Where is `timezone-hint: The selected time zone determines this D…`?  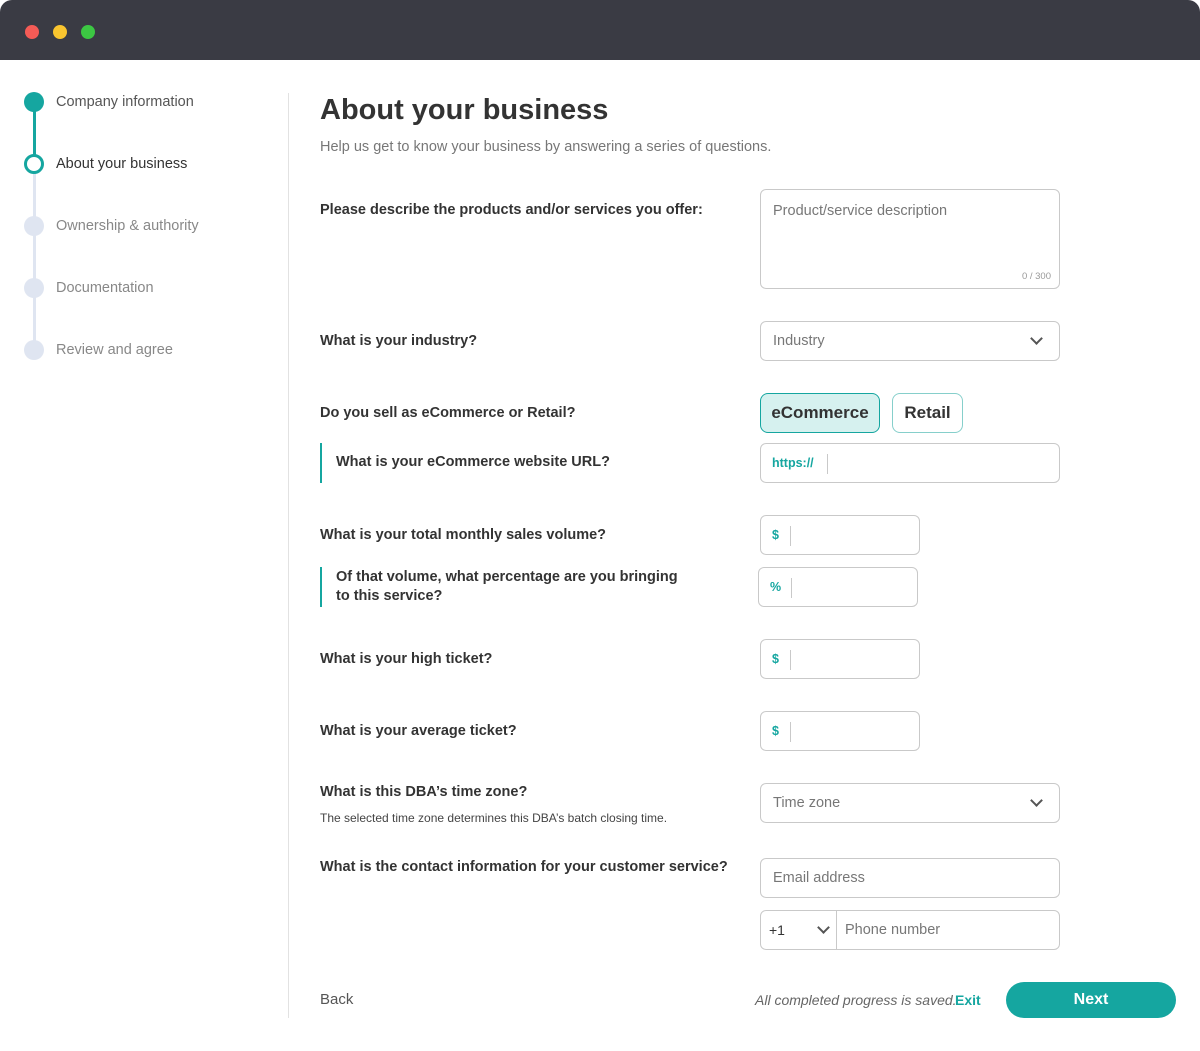 timezone-hint: The selected time zone determines this D… is located at coordinates (494, 818).